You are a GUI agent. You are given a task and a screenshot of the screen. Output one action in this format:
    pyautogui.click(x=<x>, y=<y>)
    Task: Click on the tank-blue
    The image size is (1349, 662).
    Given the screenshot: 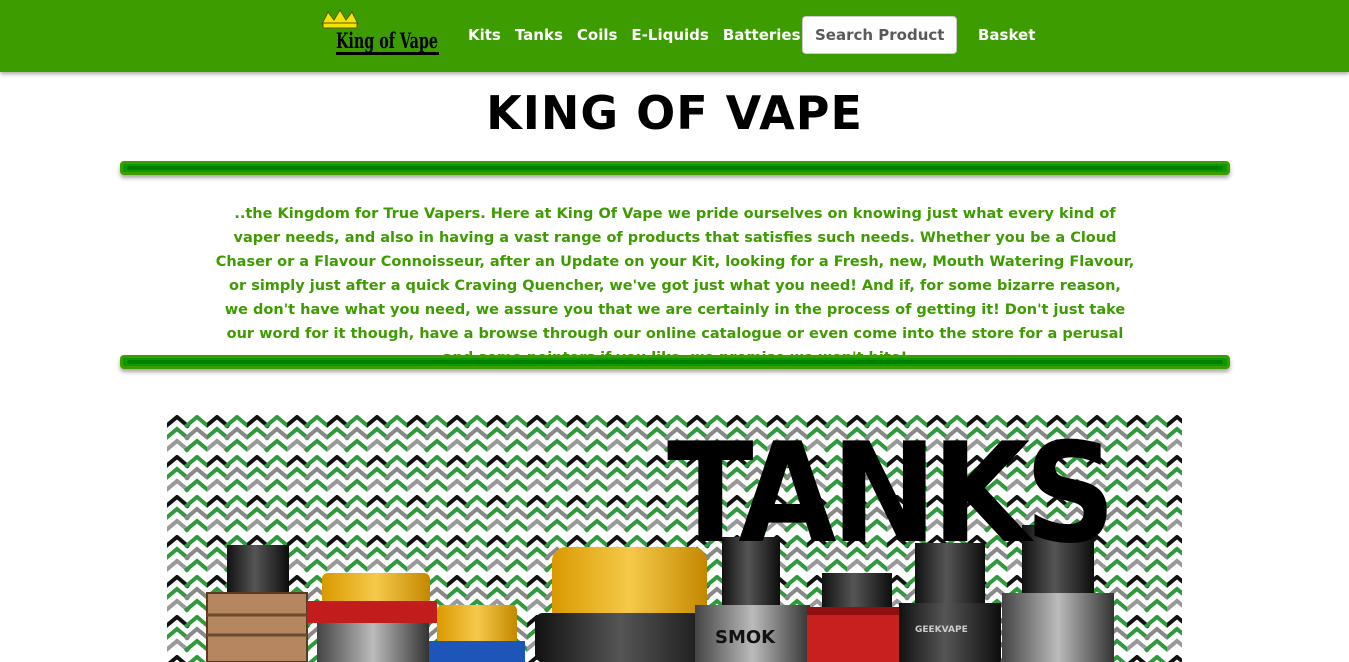 What is the action you would take?
    pyautogui.click(x=477, y=633)
    